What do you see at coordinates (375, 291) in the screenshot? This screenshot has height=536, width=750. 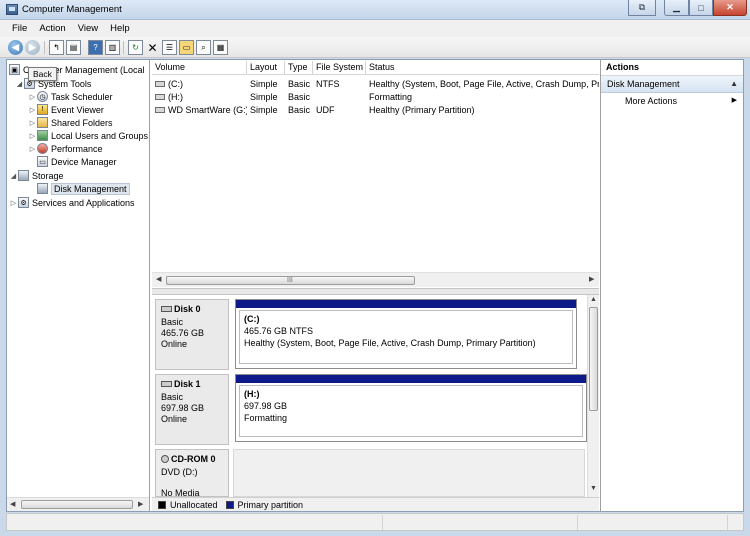 I see `pane-splitter` at bounding box center [375, 291].